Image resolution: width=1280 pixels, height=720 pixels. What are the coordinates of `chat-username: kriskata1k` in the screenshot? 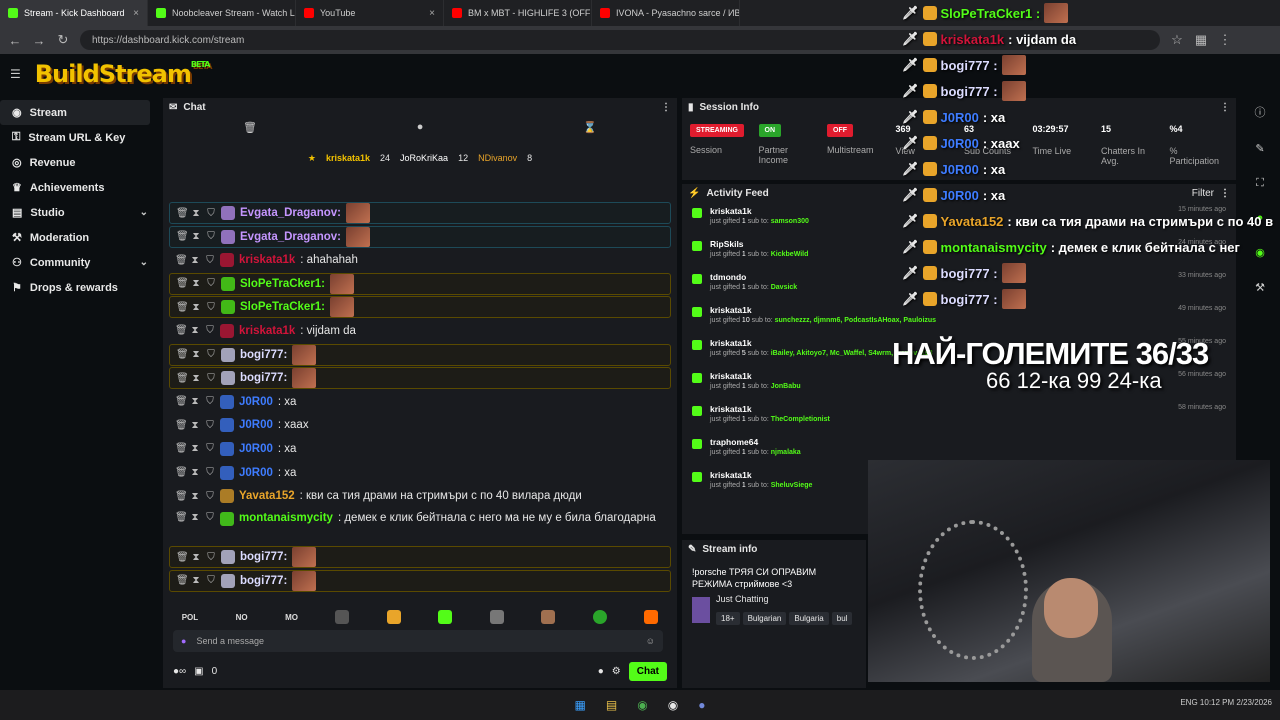 It's located at (267, 331).